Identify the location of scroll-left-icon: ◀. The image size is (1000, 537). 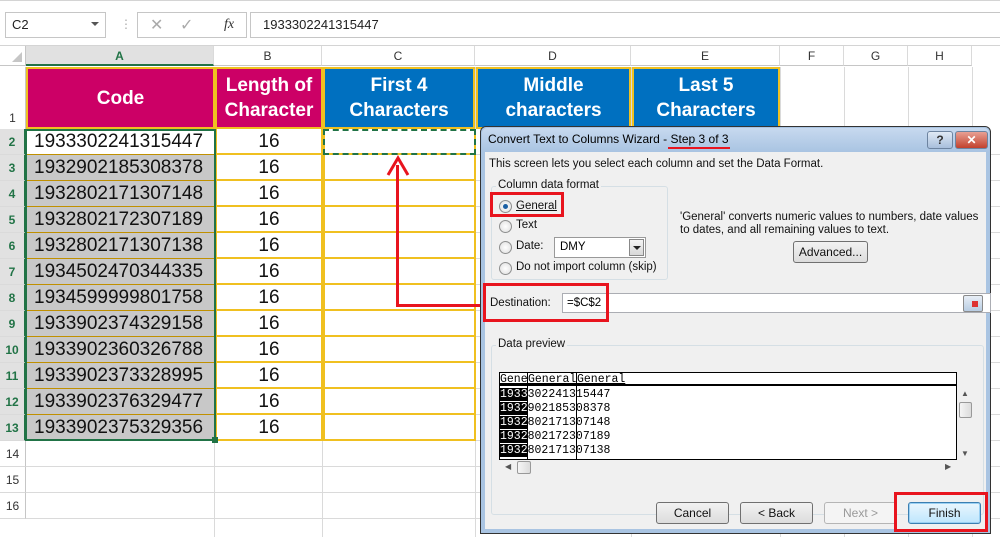
(508, 466).